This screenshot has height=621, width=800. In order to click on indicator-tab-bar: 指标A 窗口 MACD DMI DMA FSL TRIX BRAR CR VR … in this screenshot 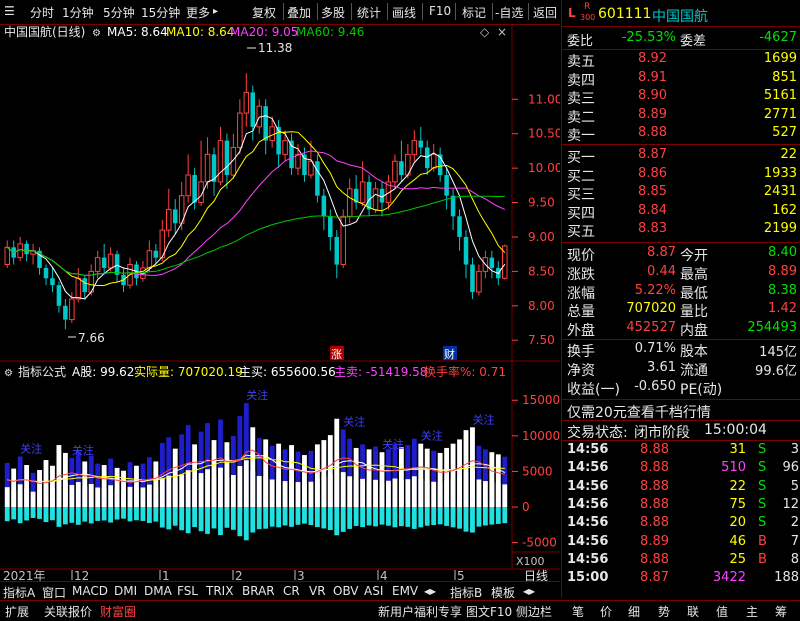, I will do `click(280, 590)`.